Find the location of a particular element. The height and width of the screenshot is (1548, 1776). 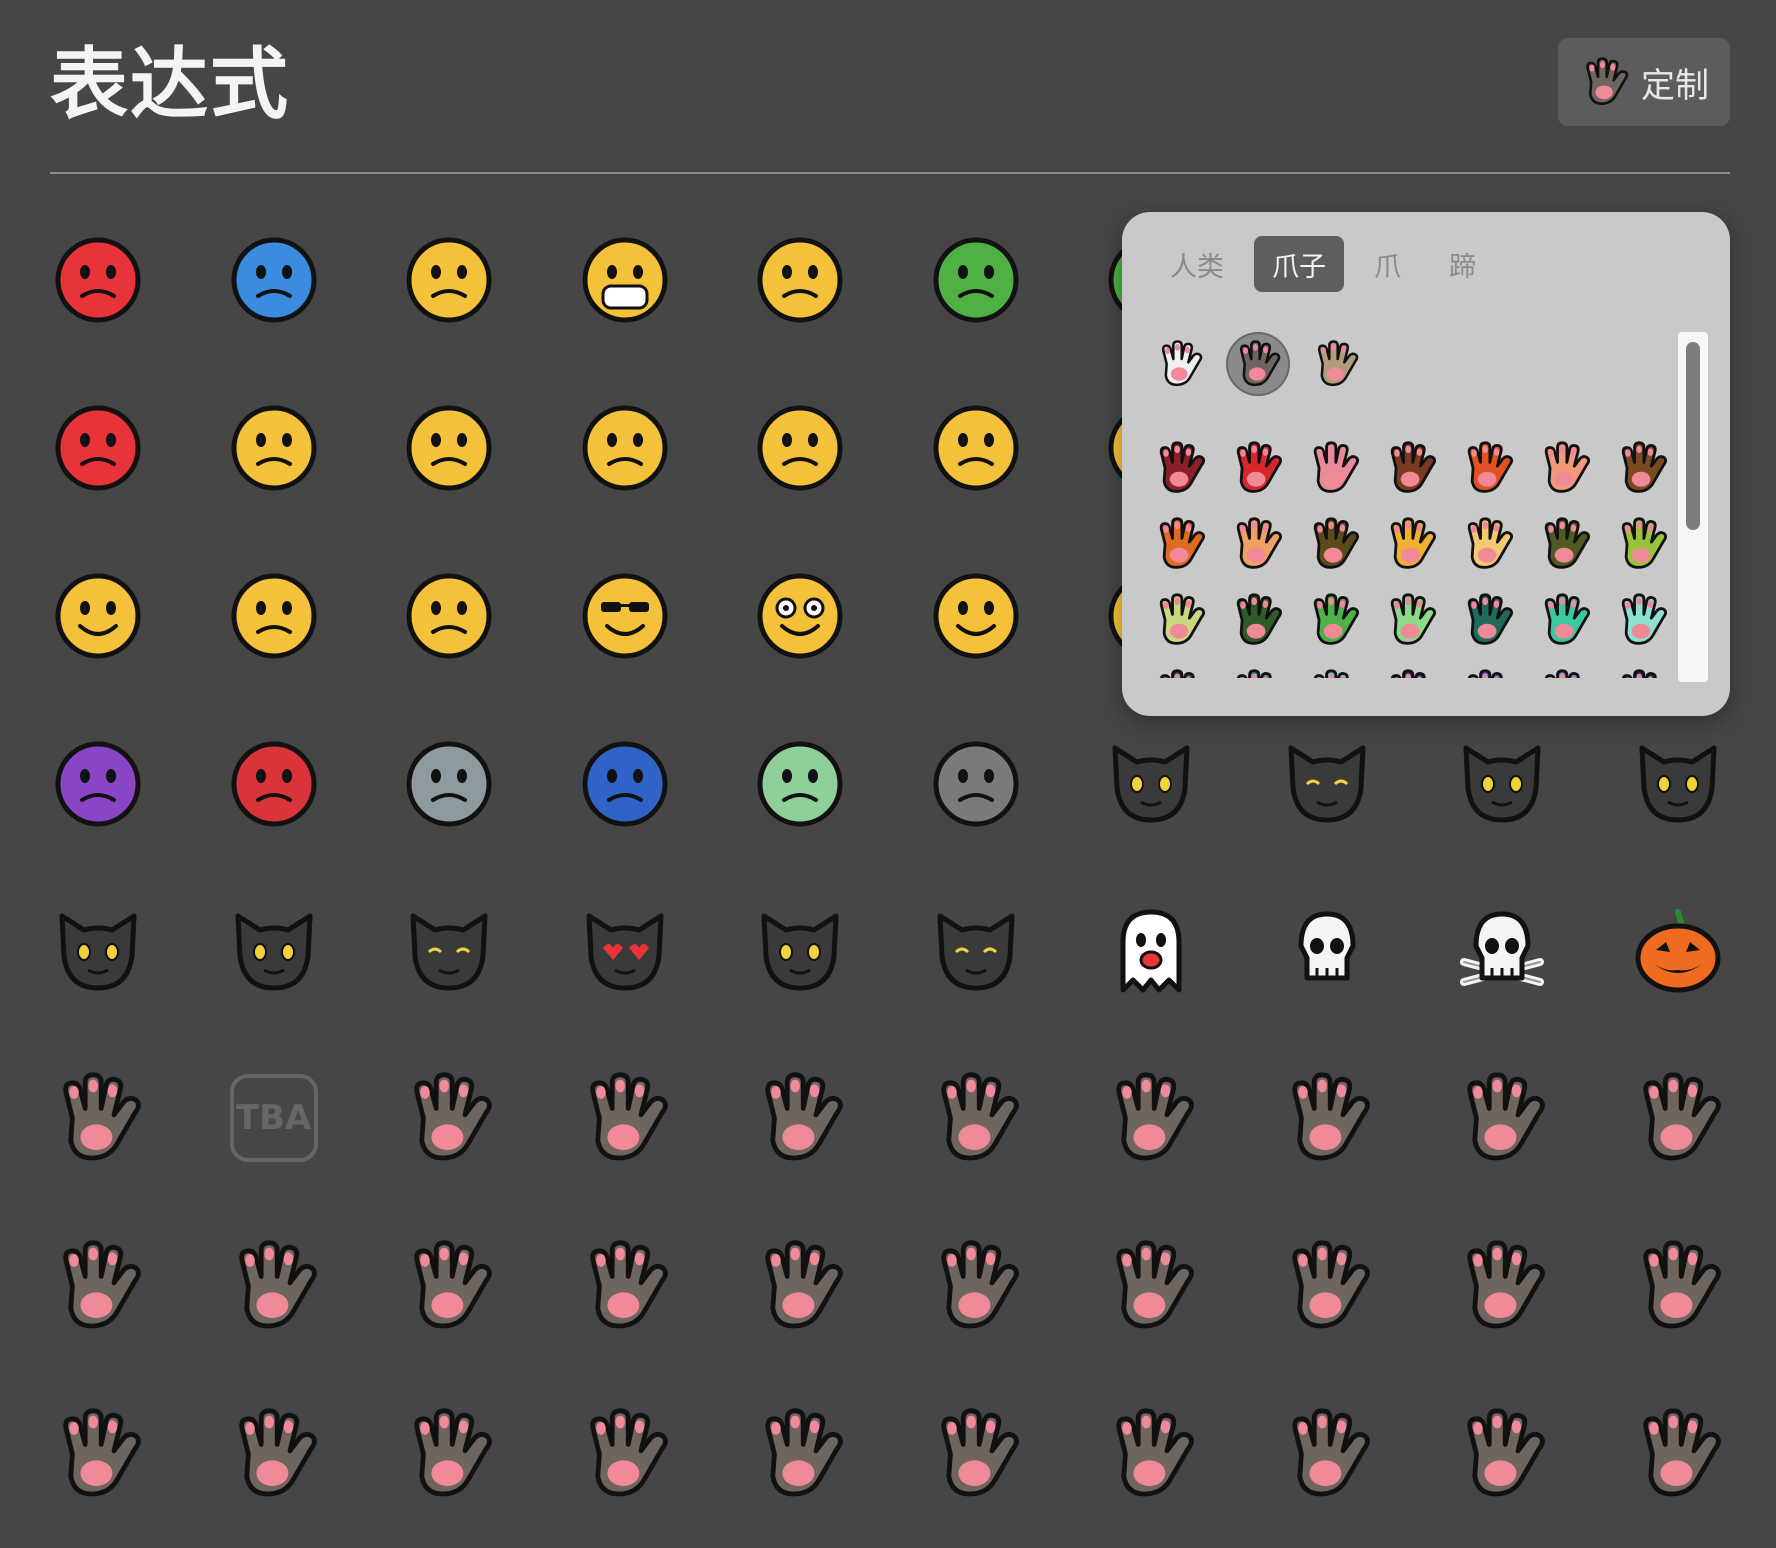

tone-tan-option is located at coordinates (1336, 364).